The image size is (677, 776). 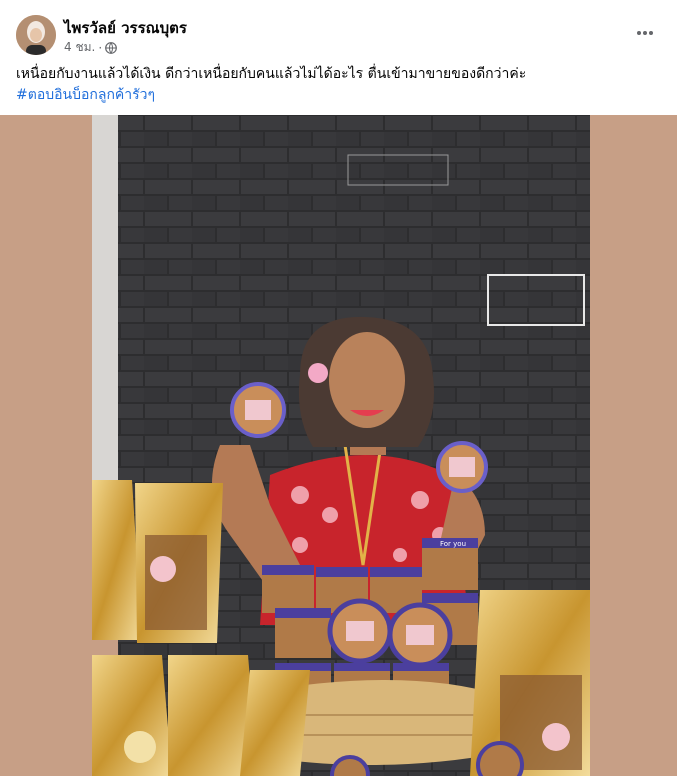 I want to click on author-name: ไพรวัลย์ วรรณบุตร, so click(x=125, y=28).